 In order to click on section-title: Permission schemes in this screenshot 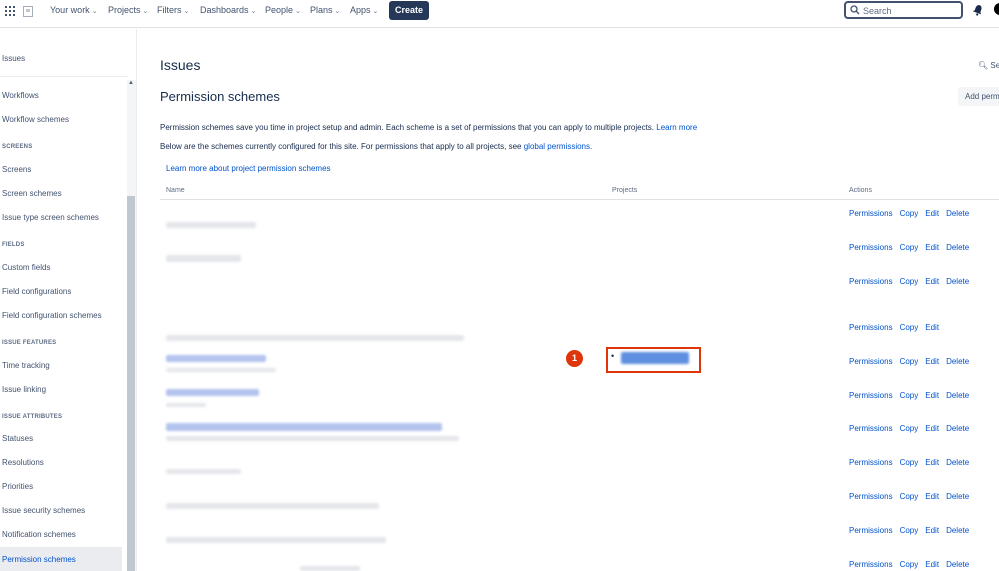, I will do `click(220, 96)`.